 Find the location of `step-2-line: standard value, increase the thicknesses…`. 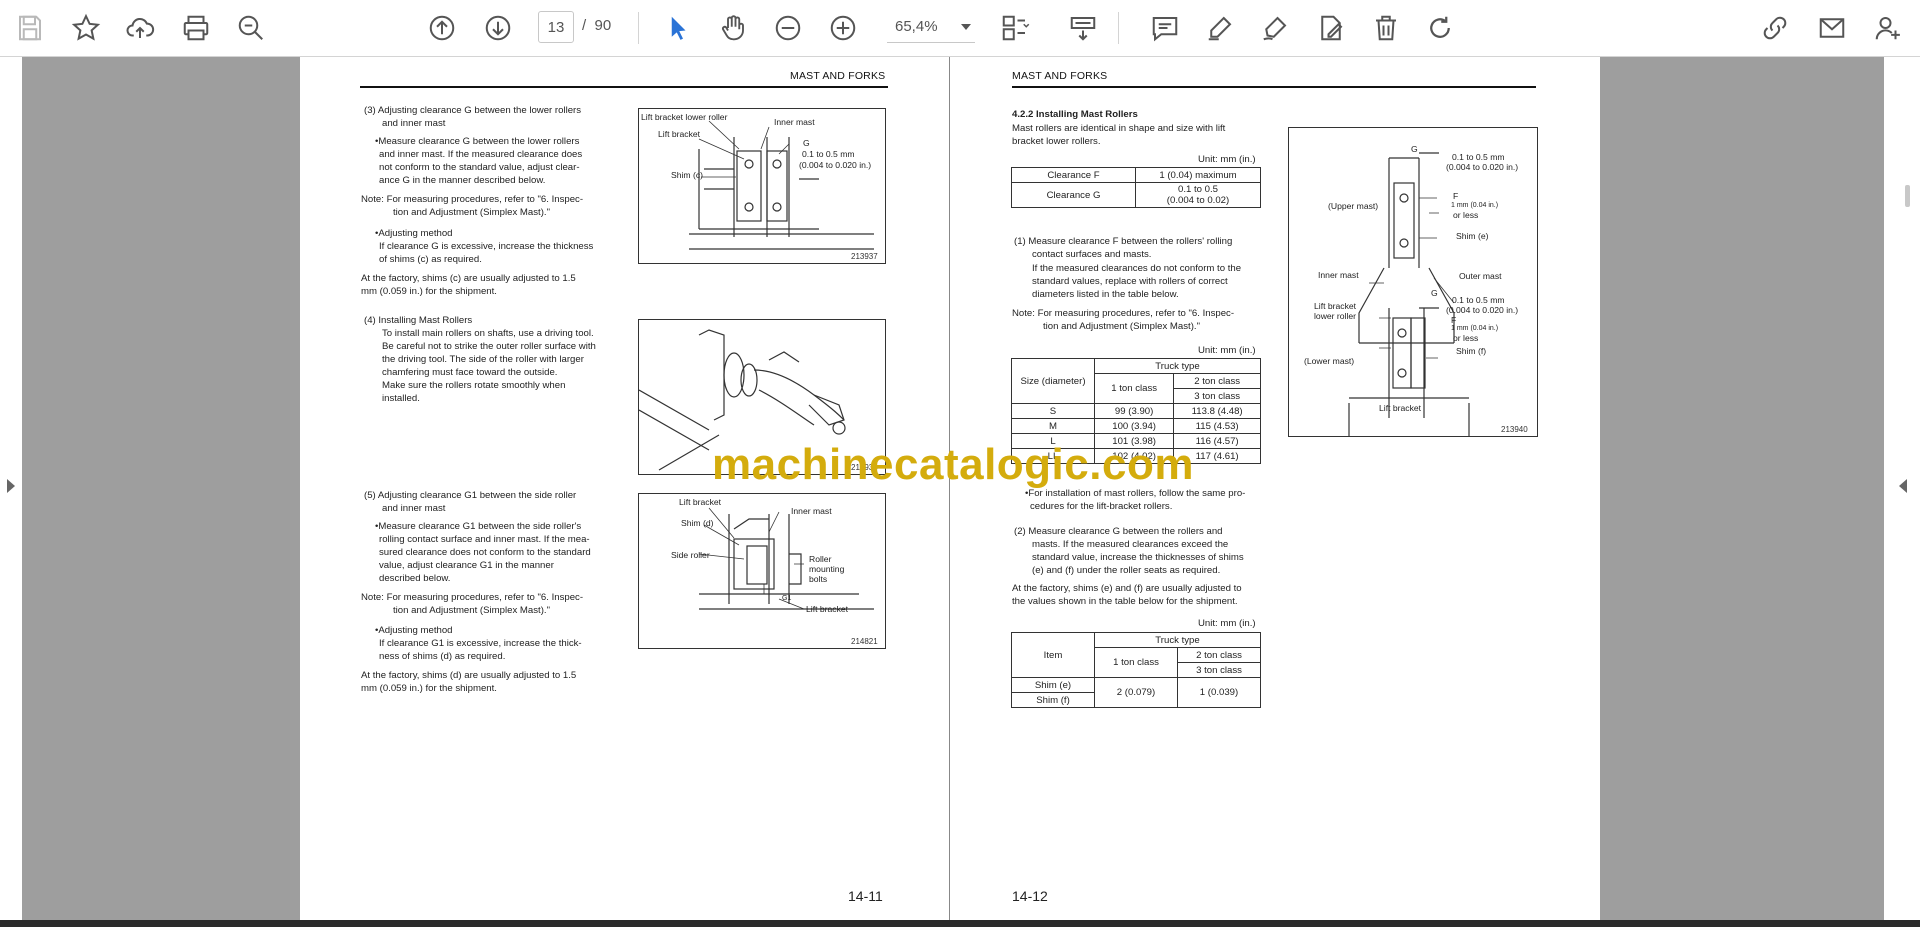

step-2-line: standard value, increase the thicknesses… is located at coordinates (1138, 557).